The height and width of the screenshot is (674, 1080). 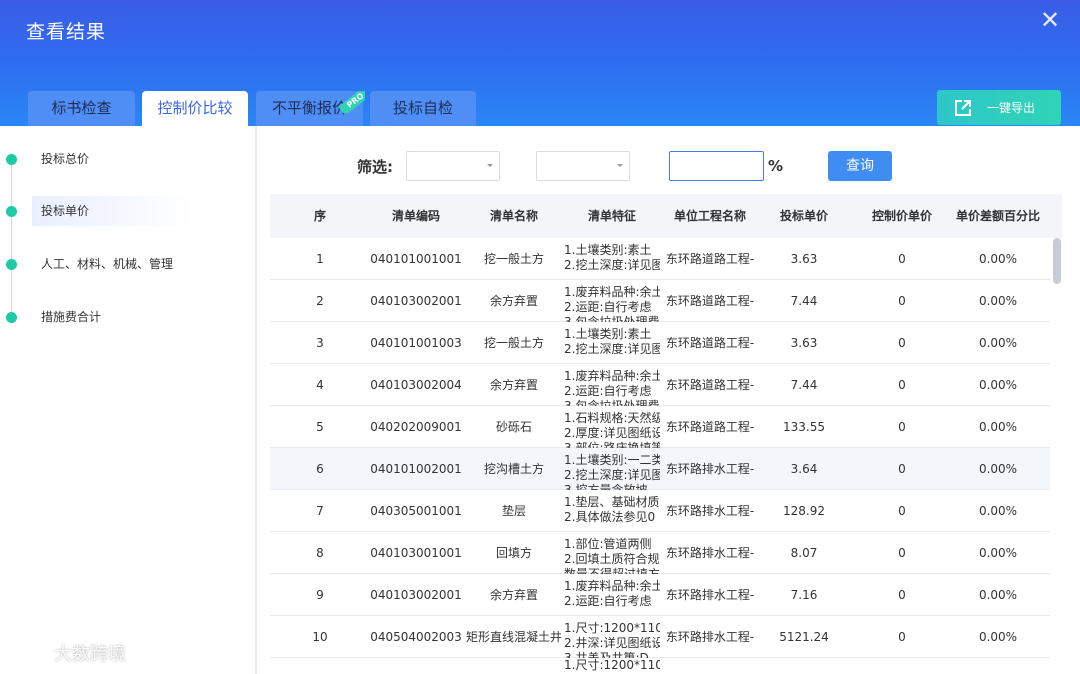 I want to click on tab-bid-check: 标书检查, so click(x=81, y=108).